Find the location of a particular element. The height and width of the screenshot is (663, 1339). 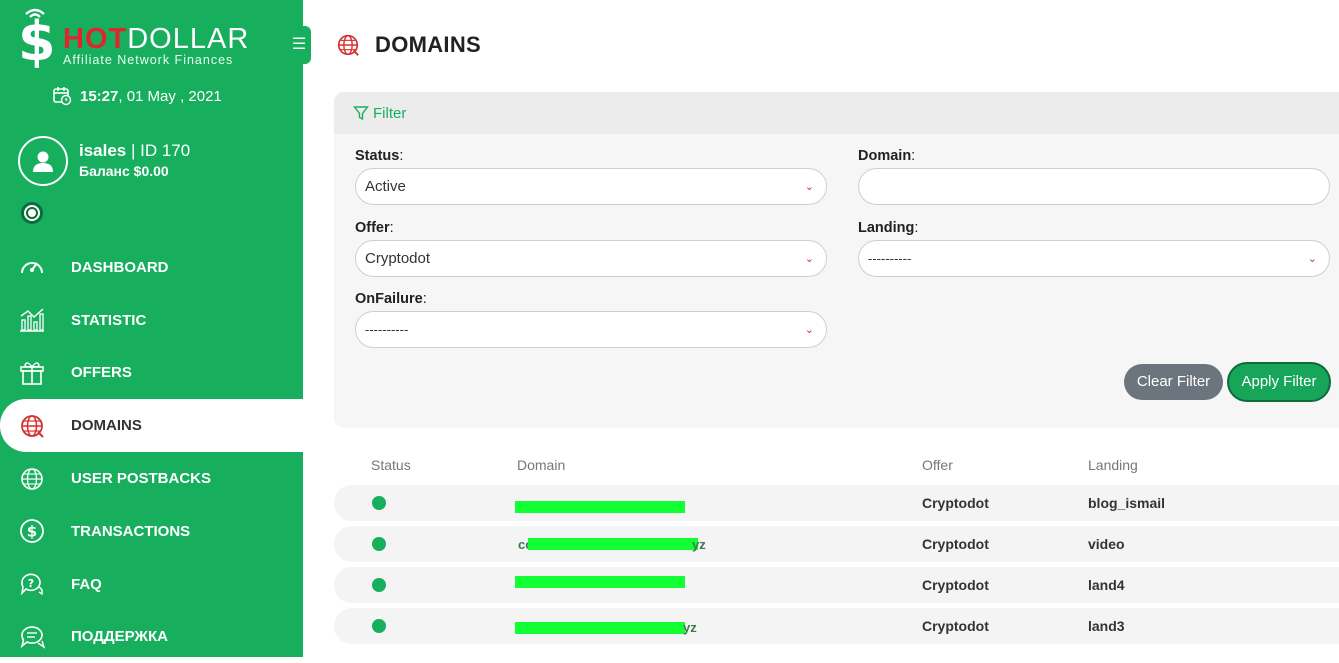

status-value: Active is located at coordinates (385, 186).